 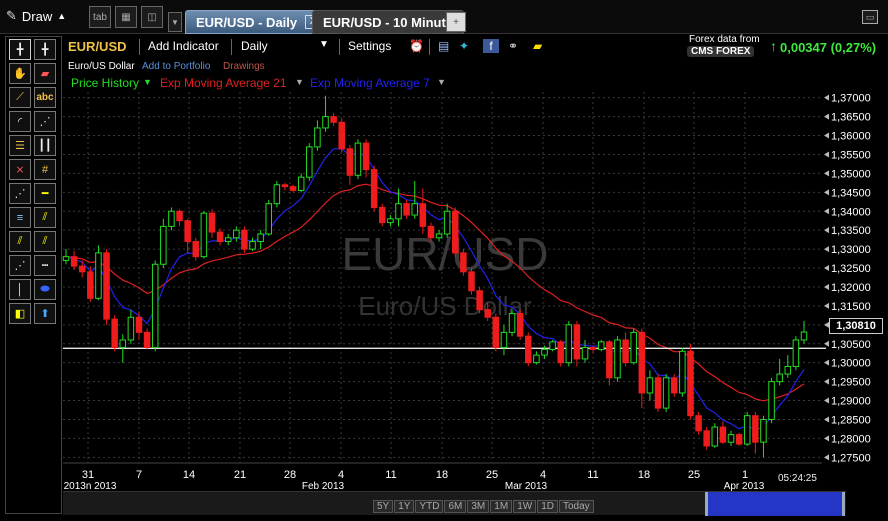 I want to click on x-tick-label: 7, so click(x=139, y=475).